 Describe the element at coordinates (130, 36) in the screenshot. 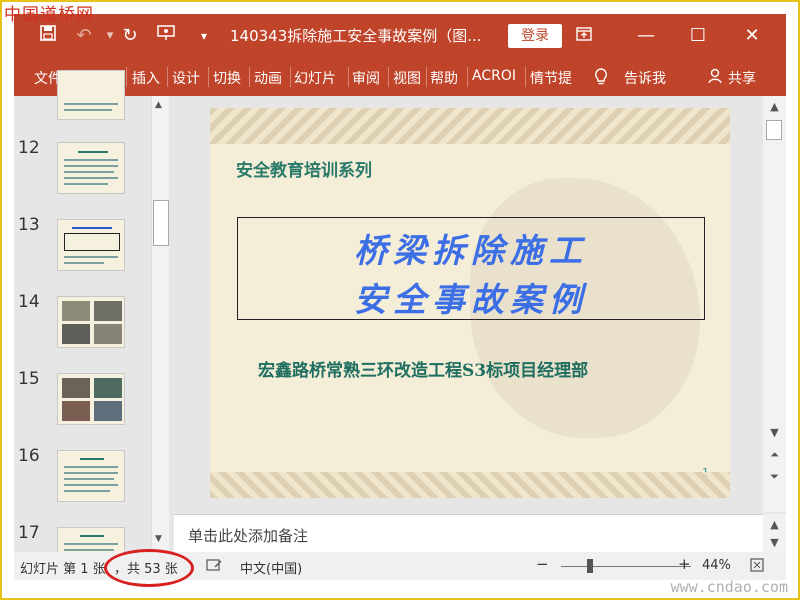

I see `redo-icon: ↻` at that location.